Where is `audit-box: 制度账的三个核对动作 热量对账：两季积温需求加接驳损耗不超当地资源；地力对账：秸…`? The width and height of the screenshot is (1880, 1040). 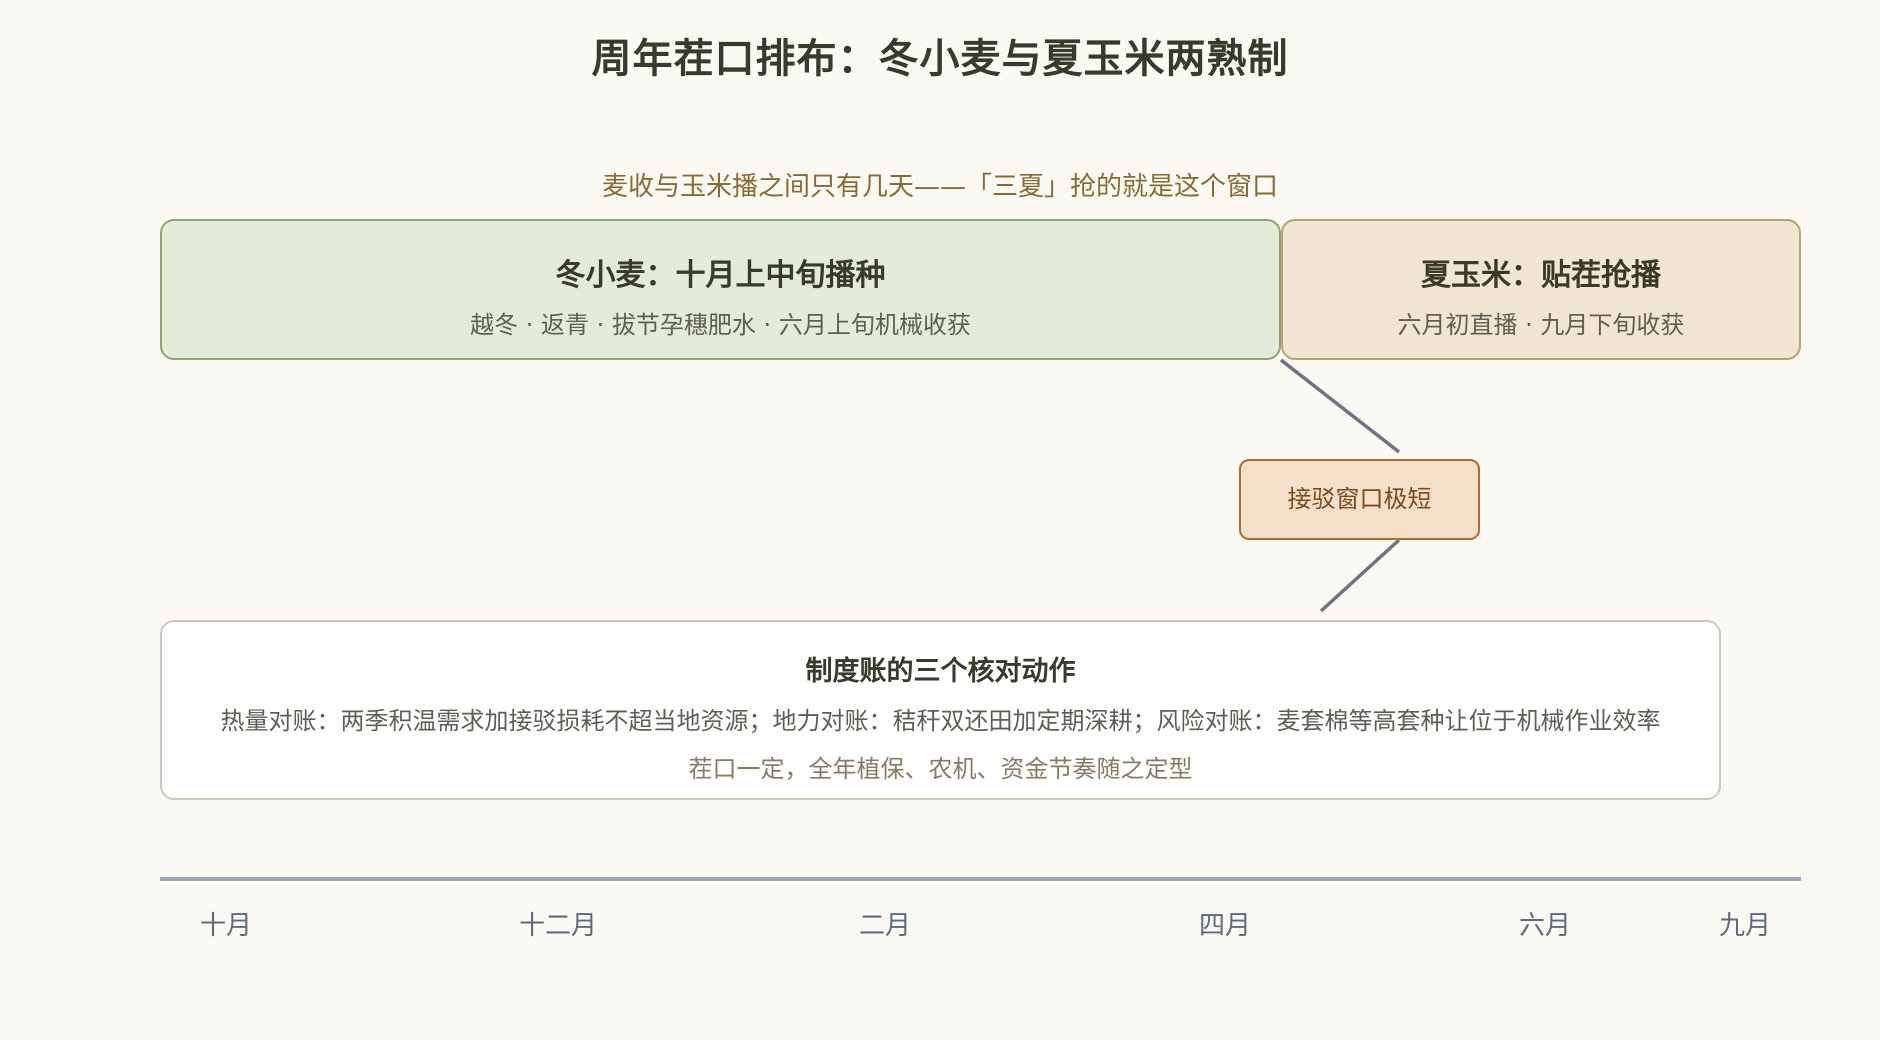 audit-box: 制度账的三个核对动作 热量对账：两季积温需求加接驳损耗不超当地资源；地力对账：秸… is located at coordinates (940, 710).